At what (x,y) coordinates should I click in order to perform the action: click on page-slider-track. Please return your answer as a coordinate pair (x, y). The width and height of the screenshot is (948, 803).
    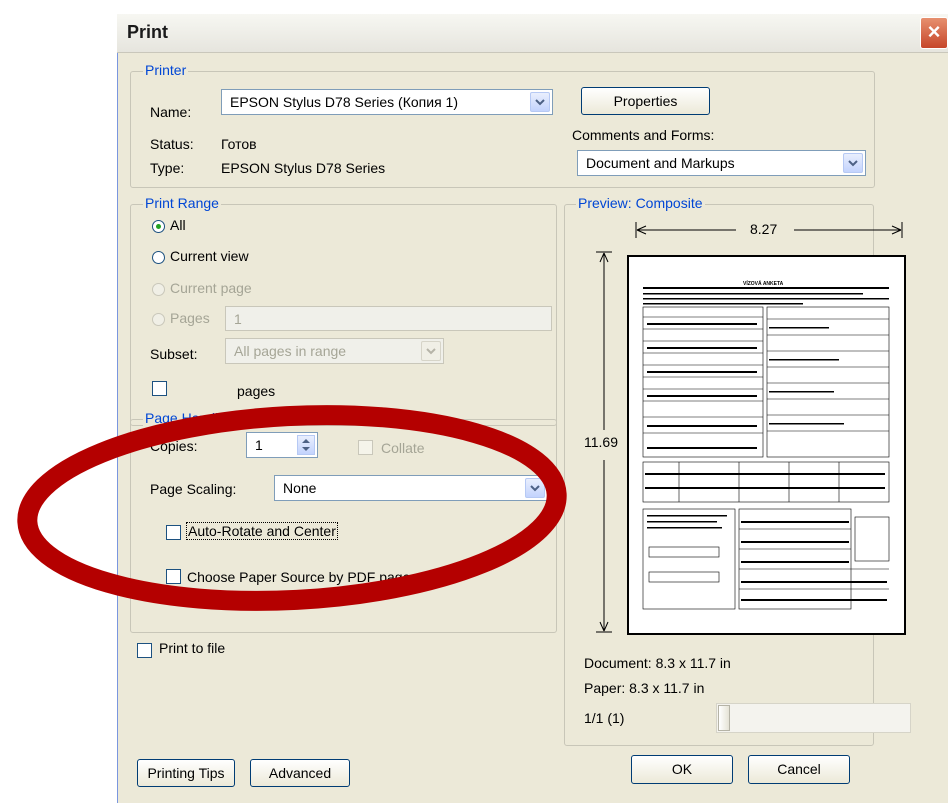
    Looking at the image, I should click on (813, 718).